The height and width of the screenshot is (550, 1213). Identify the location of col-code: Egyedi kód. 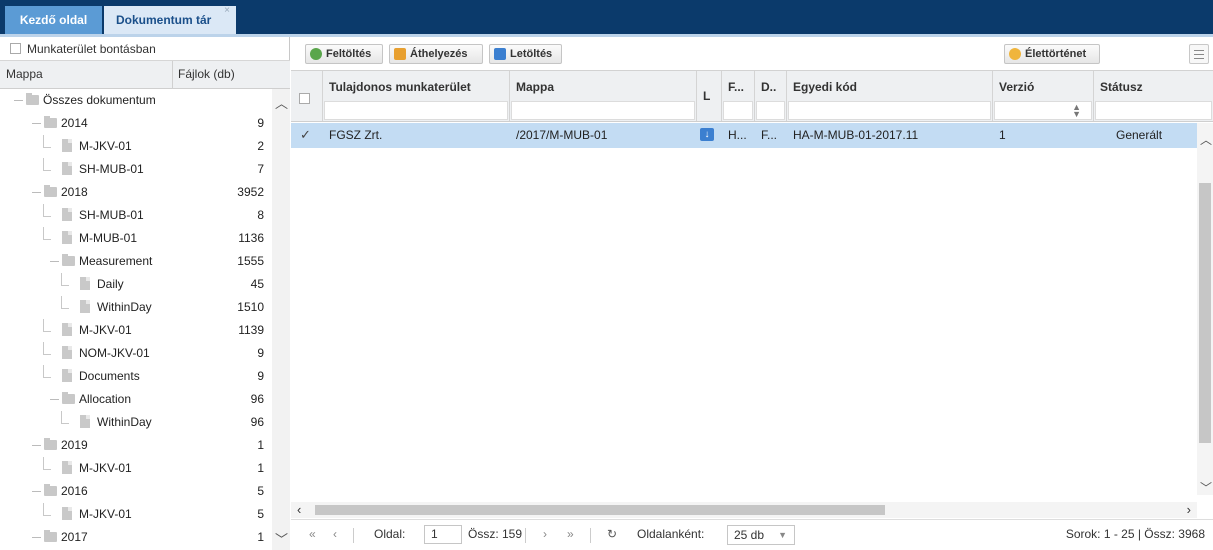
(890, 96).